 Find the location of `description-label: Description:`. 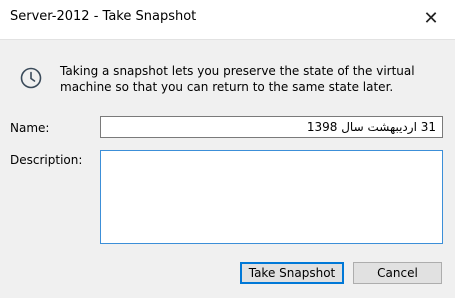

description-label: Description: is located at coordinates (46, 160).